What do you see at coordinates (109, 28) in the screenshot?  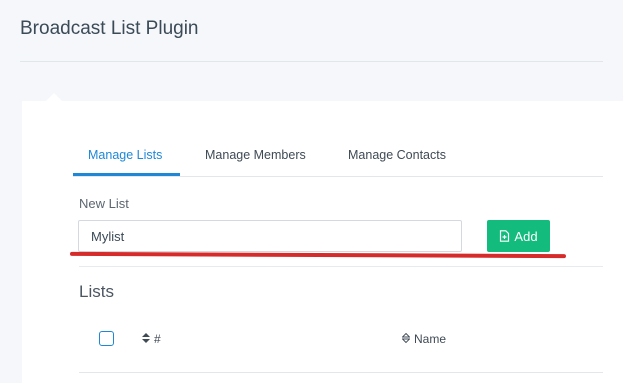 I see `page-title: Broadcast List Plugin` at bounding box center [109, 28].